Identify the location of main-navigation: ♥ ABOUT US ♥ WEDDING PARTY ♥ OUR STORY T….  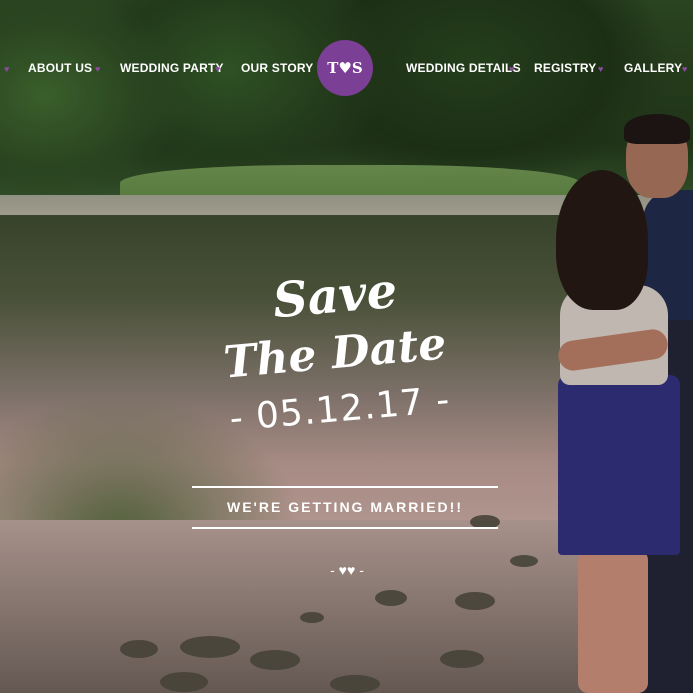
(346, 68).